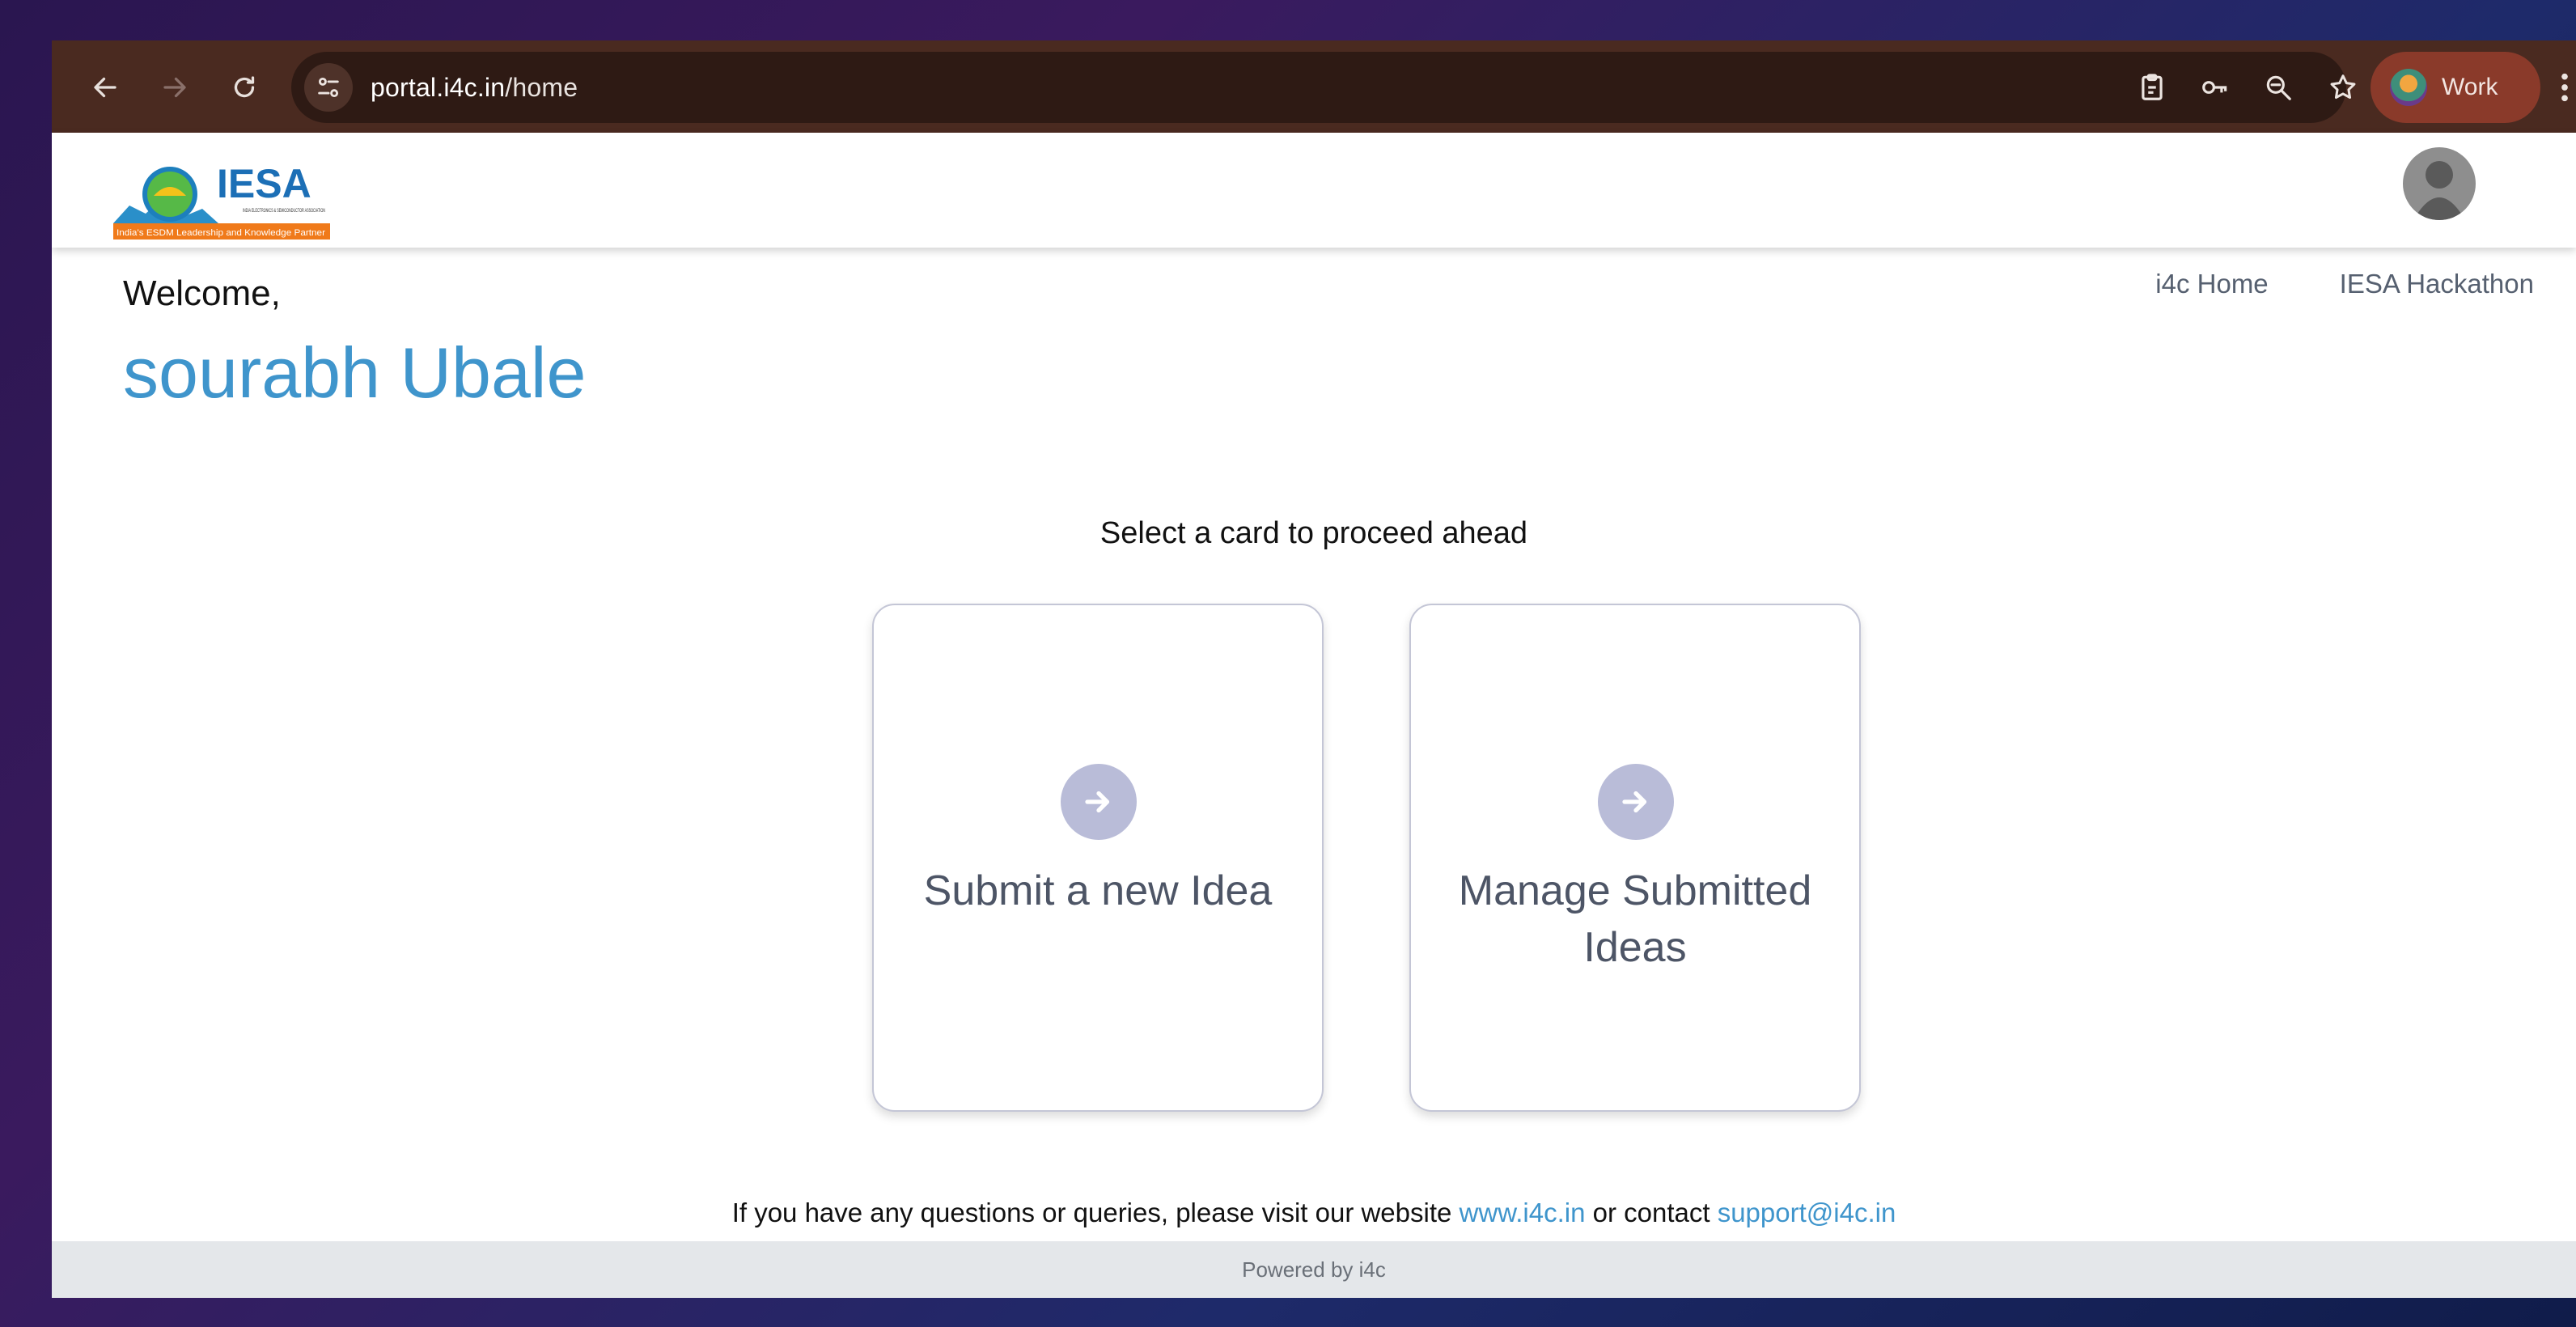 The width and height of the screenshot is (2576, 1327). I want to click on contact-text: or contact, so click(1651, 1212).